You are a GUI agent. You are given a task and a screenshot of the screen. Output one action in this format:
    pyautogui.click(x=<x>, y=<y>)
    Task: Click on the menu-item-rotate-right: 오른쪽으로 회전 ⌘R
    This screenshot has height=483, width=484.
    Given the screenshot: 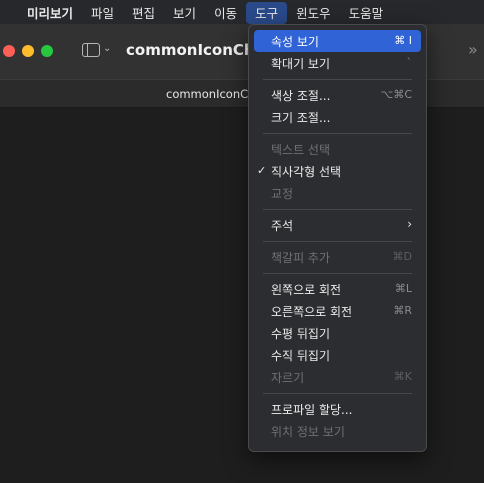 What is the action you would take?
    pyautogui.click(x=337, y=311)
    